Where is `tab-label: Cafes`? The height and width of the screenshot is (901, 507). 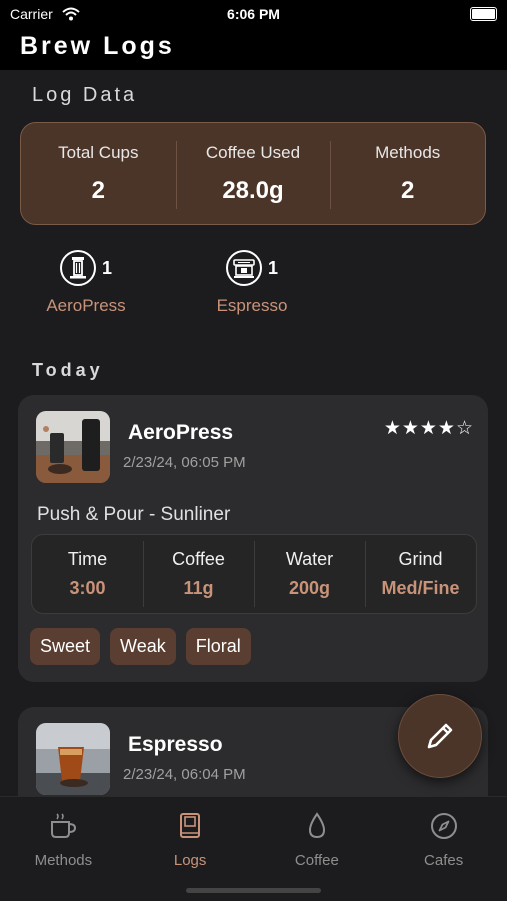 tab-label: Cafes is located at coordinates (444, 860).